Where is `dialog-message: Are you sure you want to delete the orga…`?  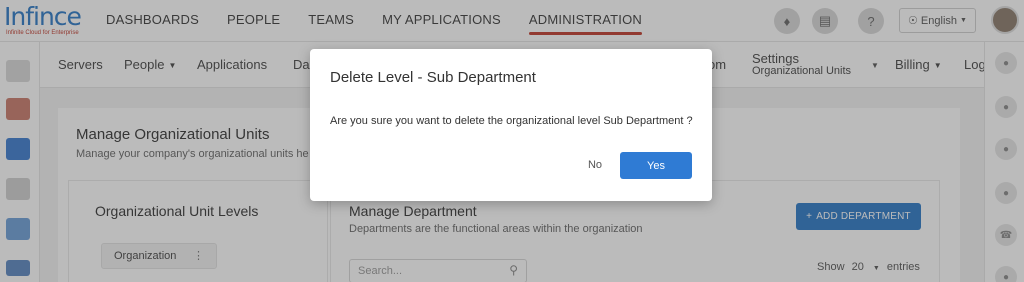 dialog-message: Are you sure you want to delete the orga… is located at coordinates (511, 121).